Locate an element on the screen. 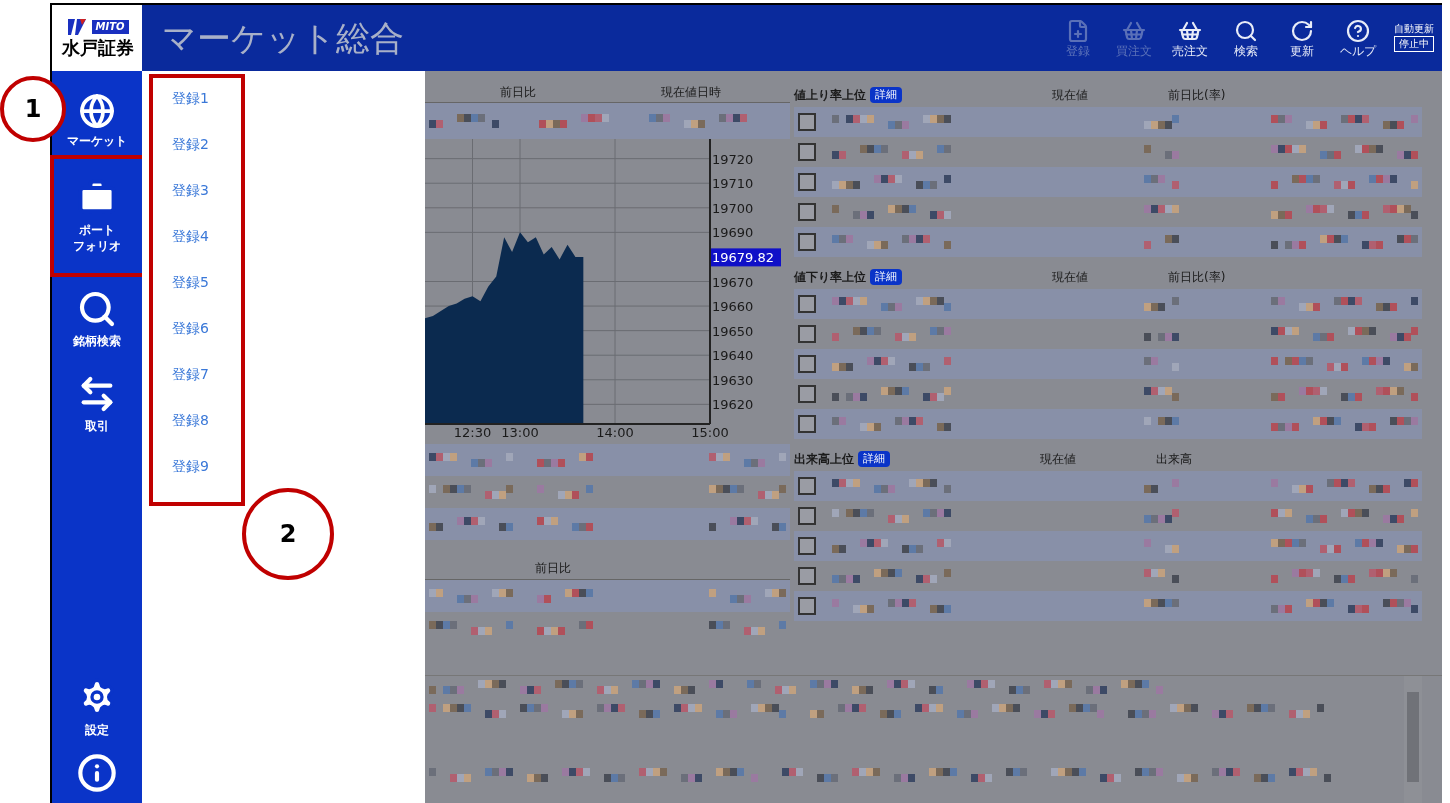 The width and height of the screenshot is (1450, 803). auto-update-label: 自動更新 is located at coordinates (1414, 29).